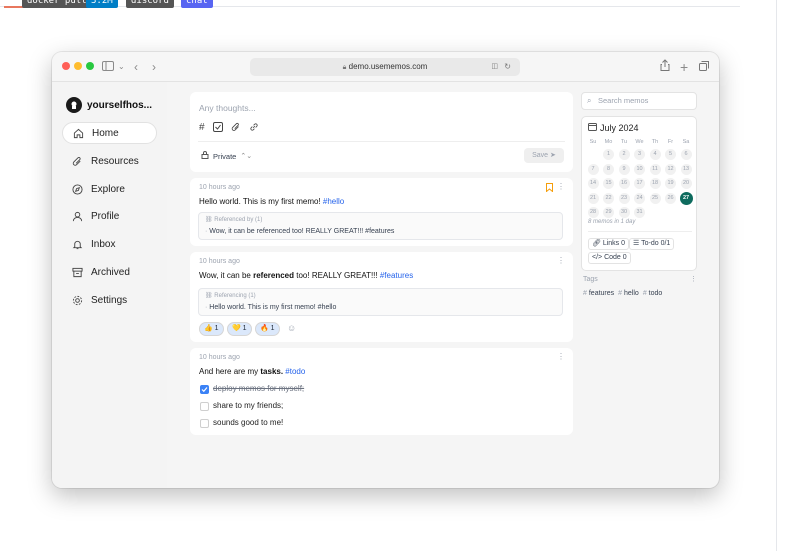 The image size is (800, 551). What do you see at coordinates (597, 257) in the screenshot?
I see `code-icon: </>` at bounding box center [597, 257].